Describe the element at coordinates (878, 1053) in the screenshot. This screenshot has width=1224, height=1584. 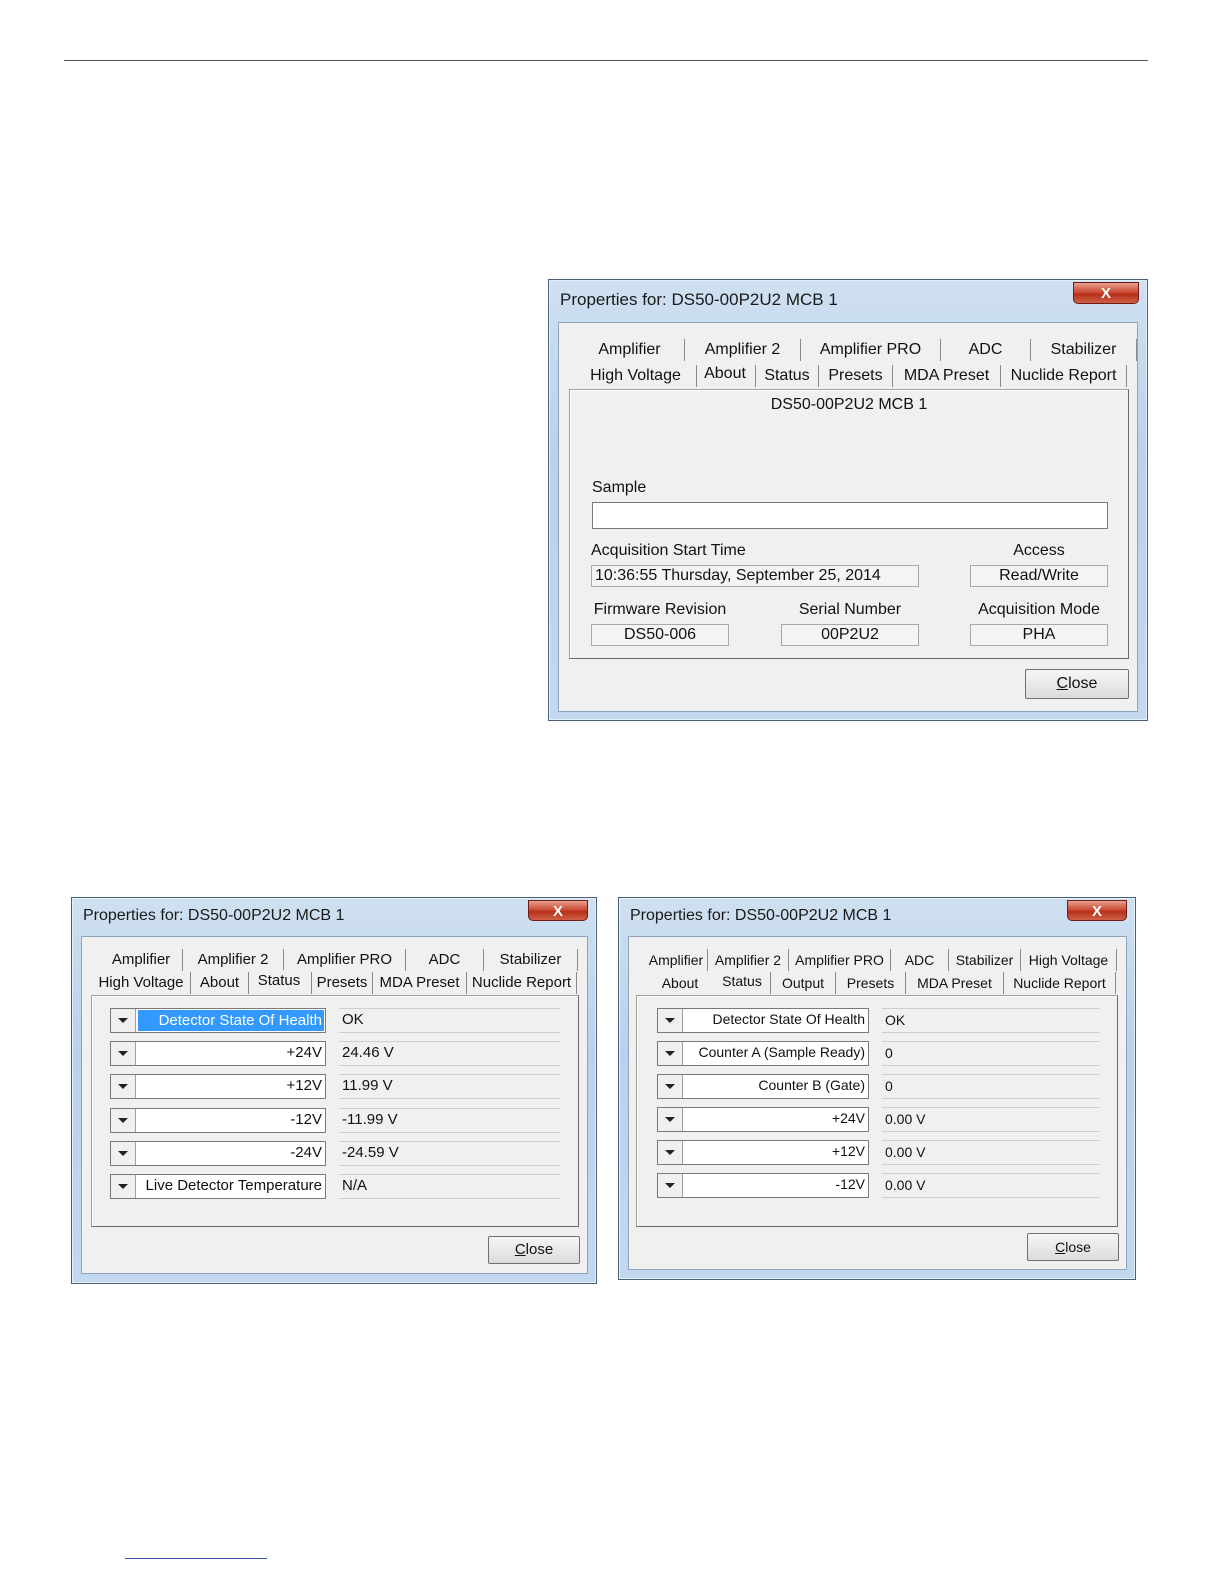
I see `status-row: Counter A (Sample Ready) 0` at that location.